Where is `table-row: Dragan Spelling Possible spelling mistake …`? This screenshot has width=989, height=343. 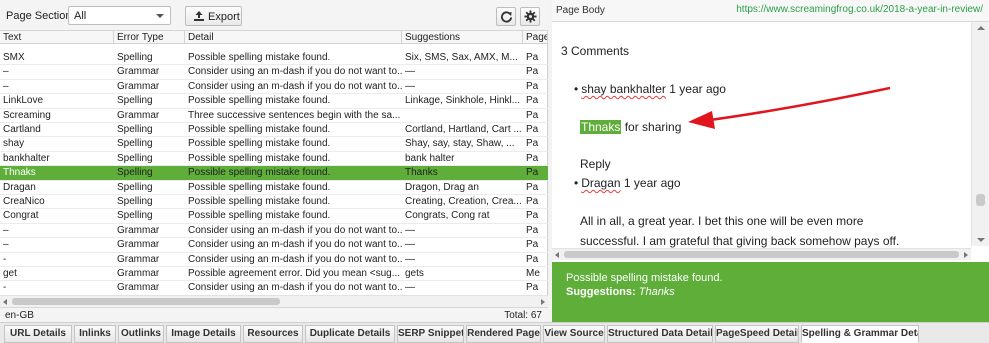 table-row: Dragan Spelling Possible spelling mistake … is located at coordinates (274, 188).